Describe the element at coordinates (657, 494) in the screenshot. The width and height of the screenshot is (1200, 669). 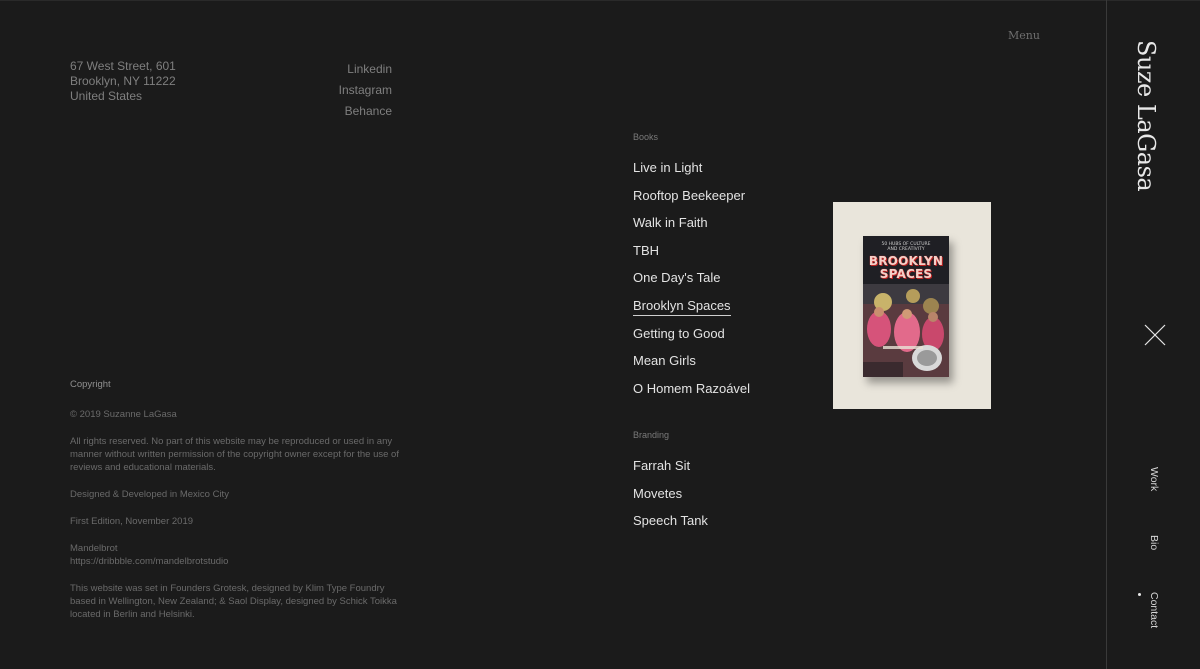
I see `branding-link: Movetes` at that location.